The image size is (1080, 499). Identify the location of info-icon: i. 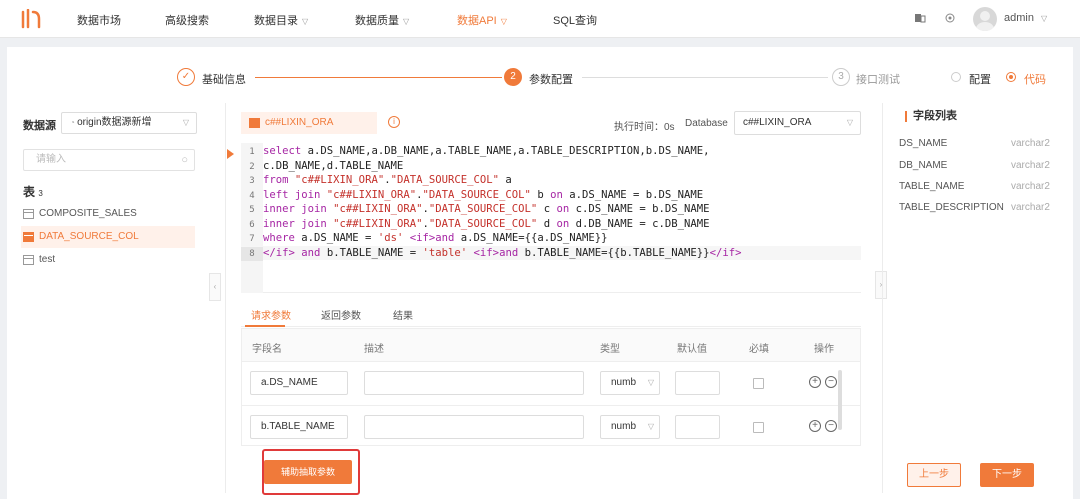
(394, 122).